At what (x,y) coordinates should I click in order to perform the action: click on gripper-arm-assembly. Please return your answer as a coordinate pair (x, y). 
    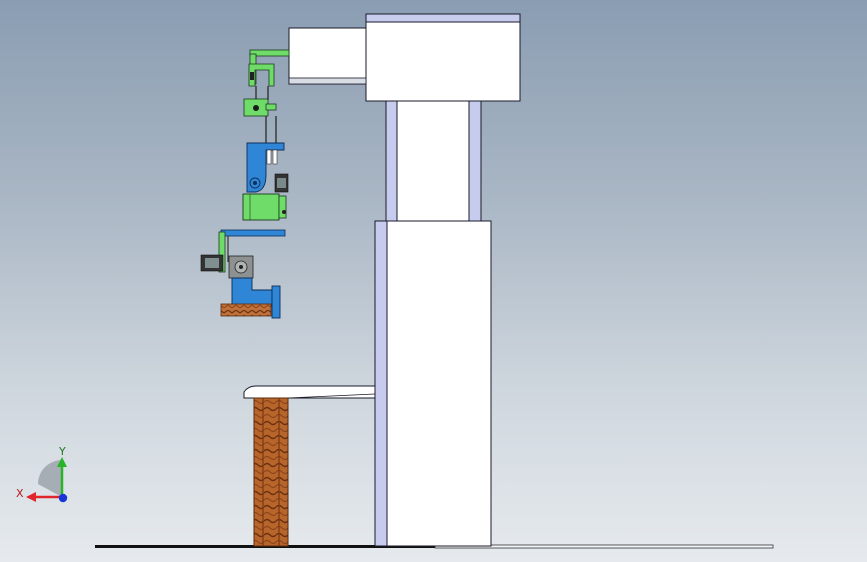
    Looking at the image, I should click on (245, 184).